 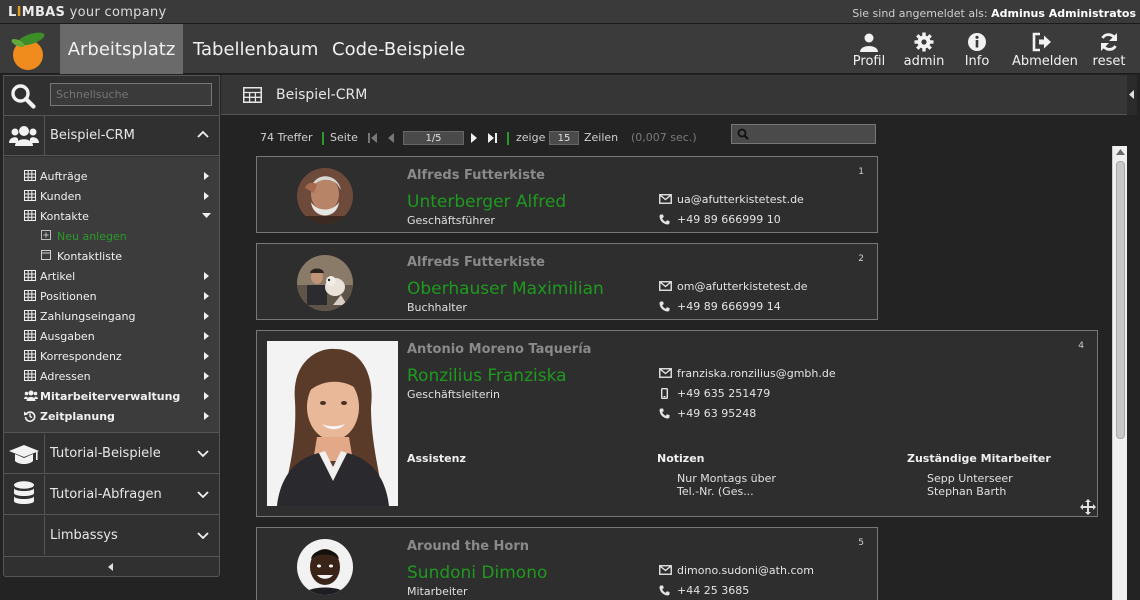 What do you see at coordinates (111, 237) in the screenshot?
I see `sidebar-item-neu-anlegen: Neu anlegen` at bounding box center [111, 237].